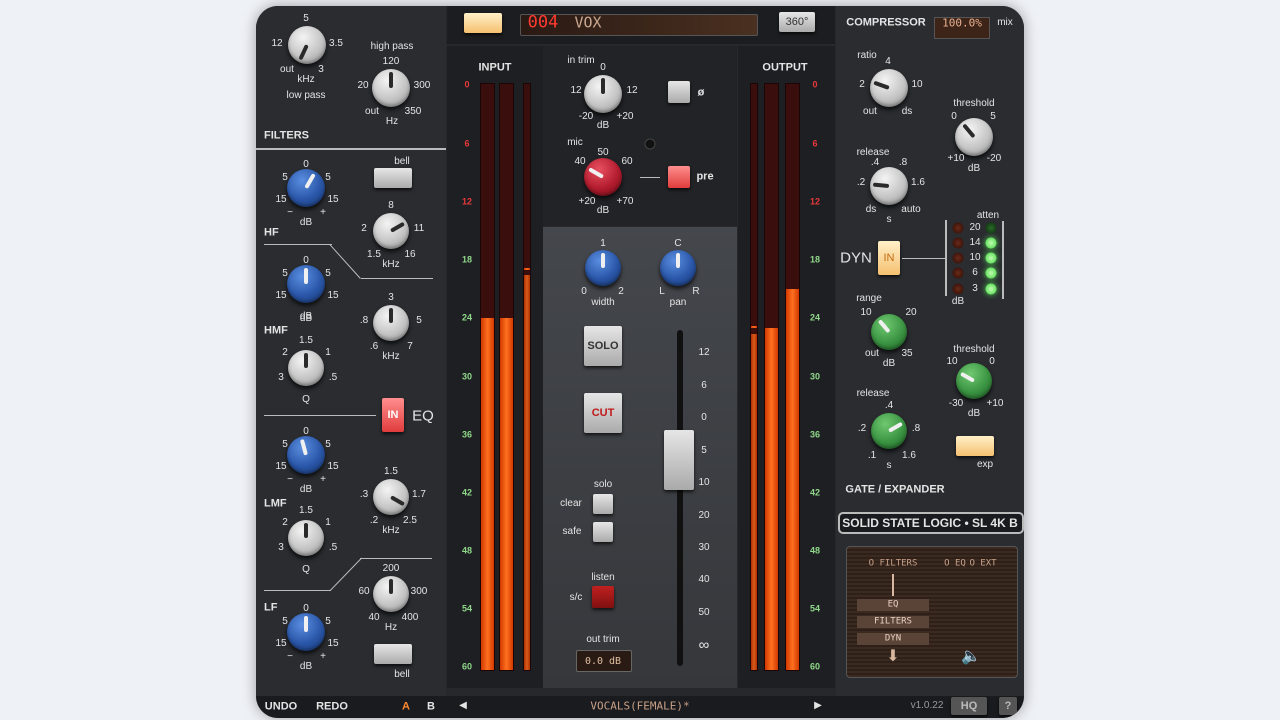 The image size is (1280, 720). Describe the element at coordinates (391, 231) in the screenshot. I see `hf-freq-knob` at that location.